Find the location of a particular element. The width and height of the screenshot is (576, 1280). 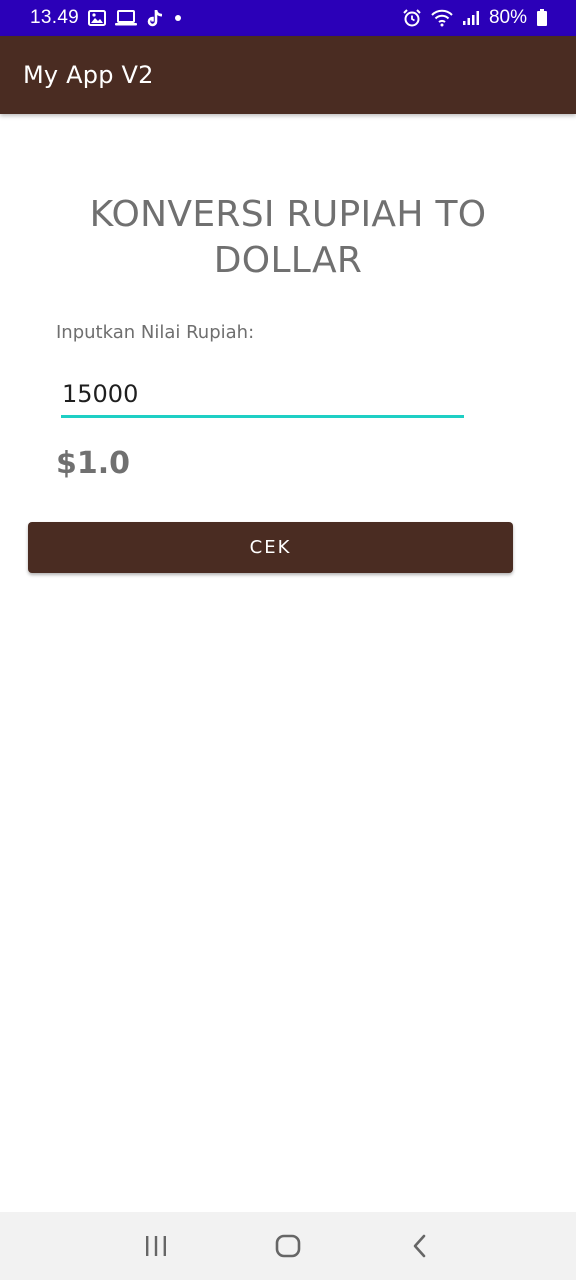

dollar-result: $1.0 is located at coordinates (93, 463).